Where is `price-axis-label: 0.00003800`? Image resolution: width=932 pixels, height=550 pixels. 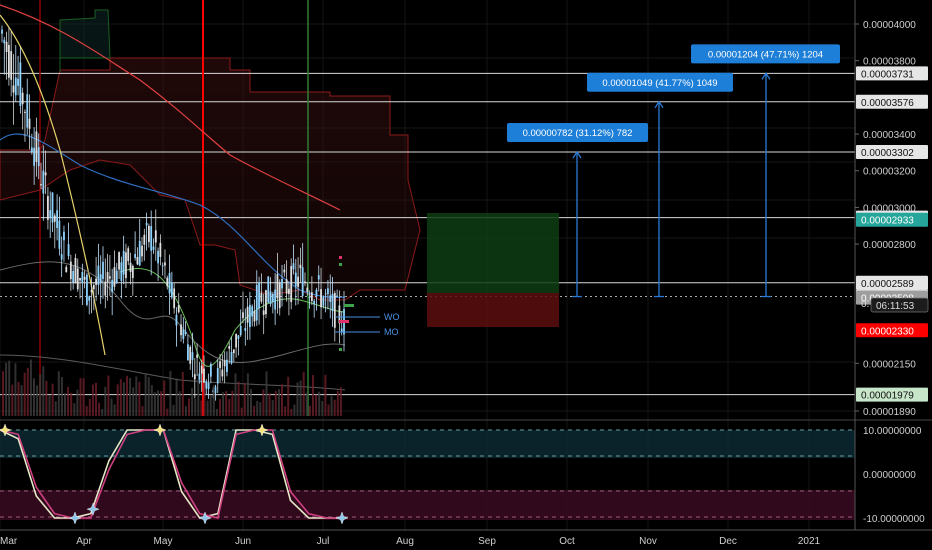 price-axis-label: 0.00003800 is located at coordinates (889, 62).